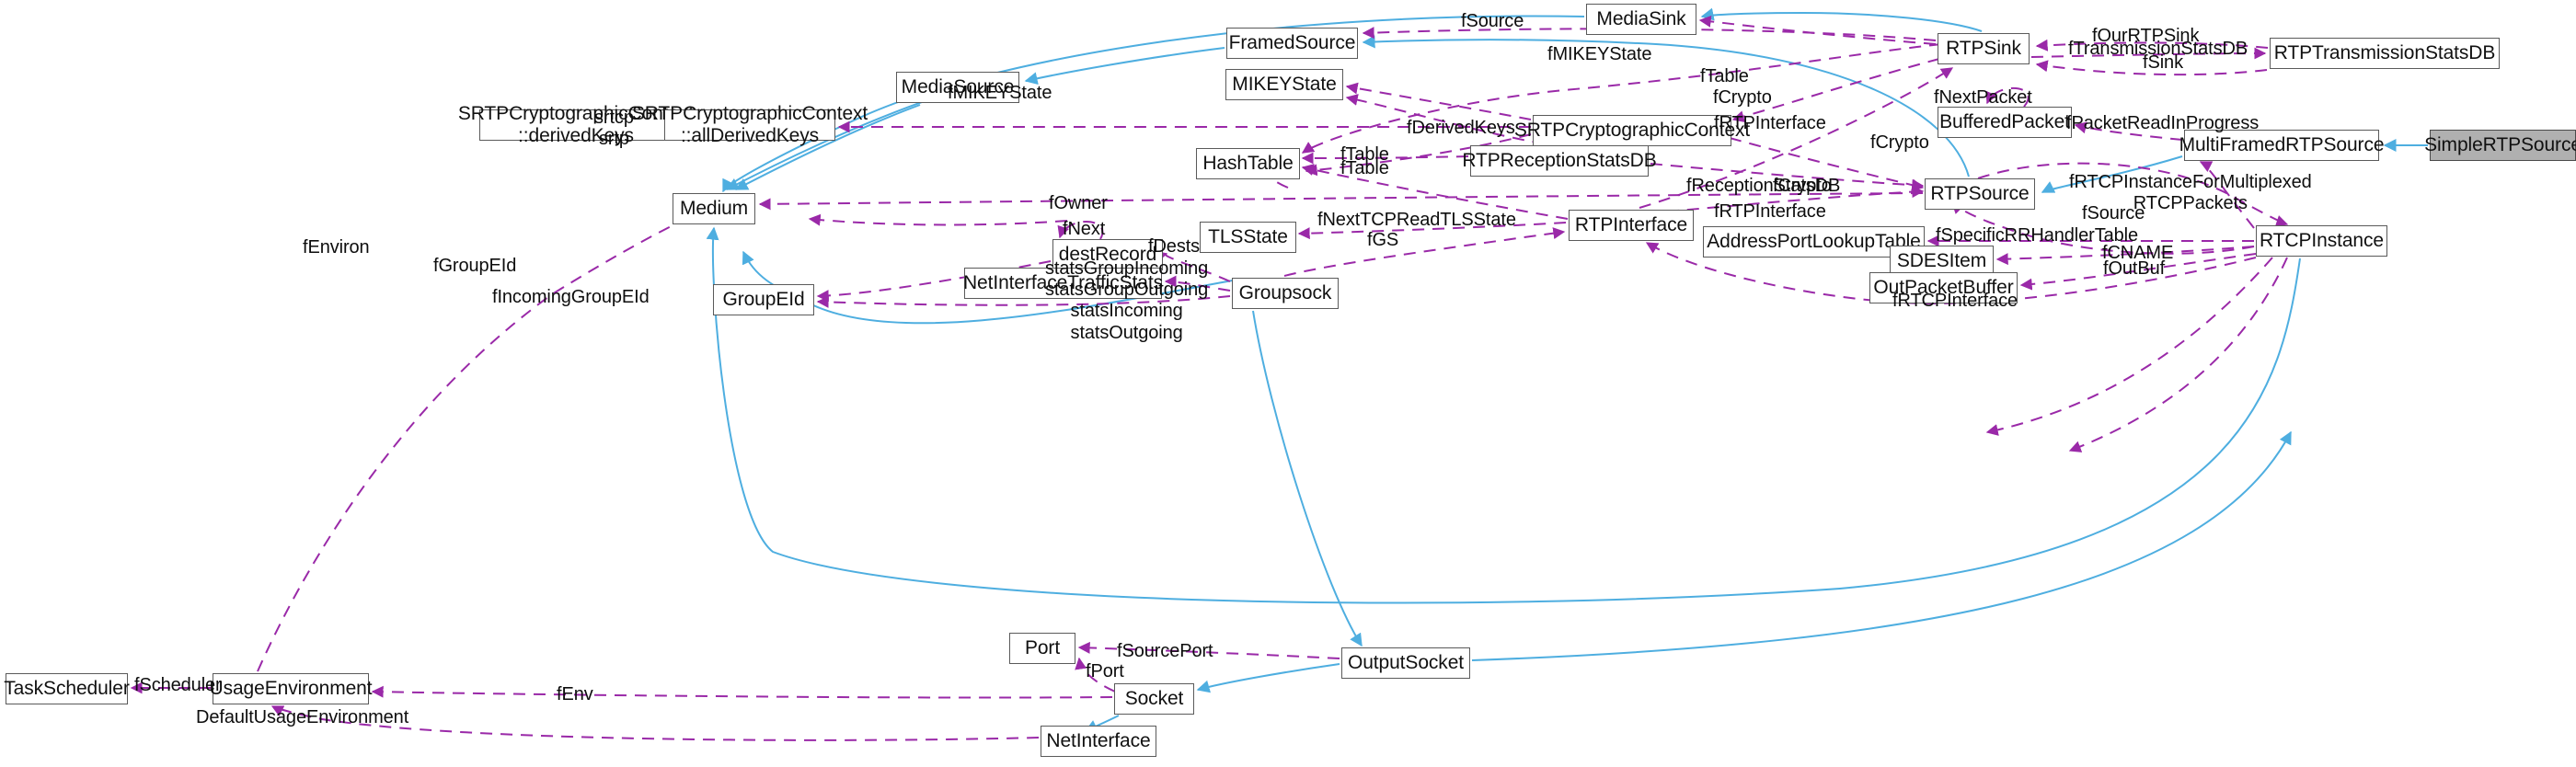 The height and width of the screenshot is (767, 2576). Describe the element at coordinates (1105, 671) in the screenshot. I see `edge-label-fport: fPort` at that location.